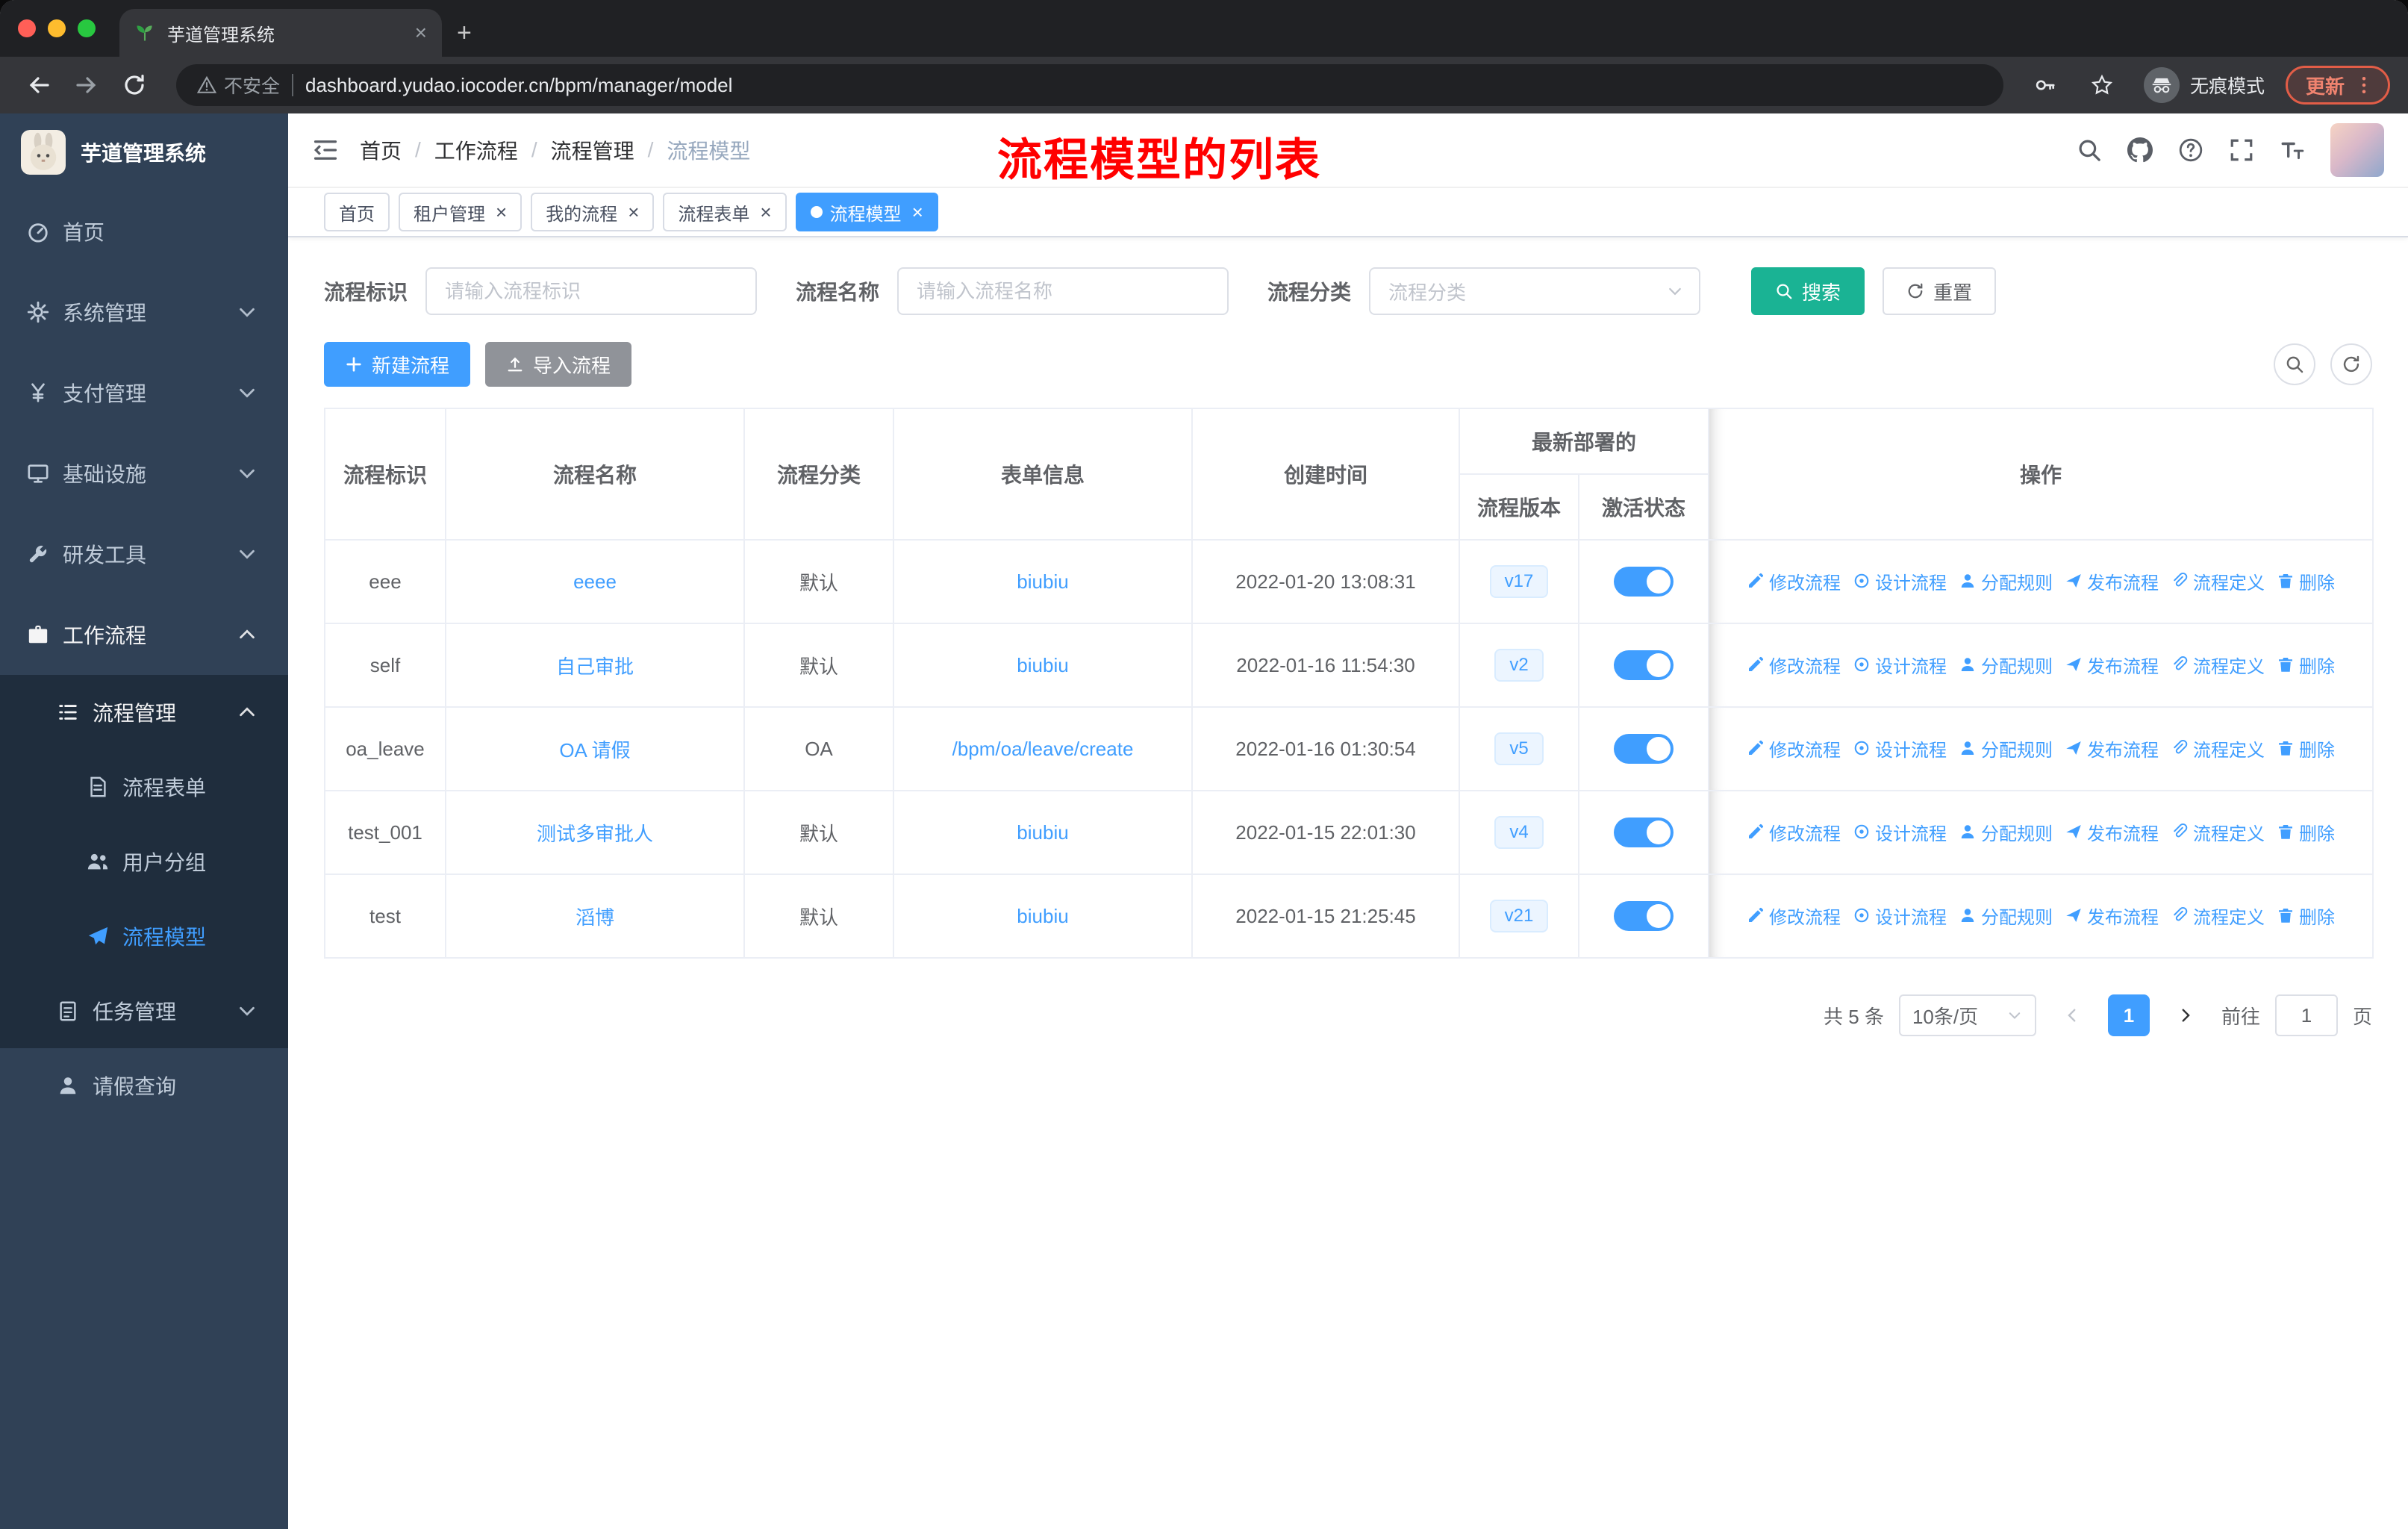 This screenshot has height=1529, width=2408. Describe the element at coordinates (1808, 291) in the screenshot. I see `search-button: 搜索` at that location.